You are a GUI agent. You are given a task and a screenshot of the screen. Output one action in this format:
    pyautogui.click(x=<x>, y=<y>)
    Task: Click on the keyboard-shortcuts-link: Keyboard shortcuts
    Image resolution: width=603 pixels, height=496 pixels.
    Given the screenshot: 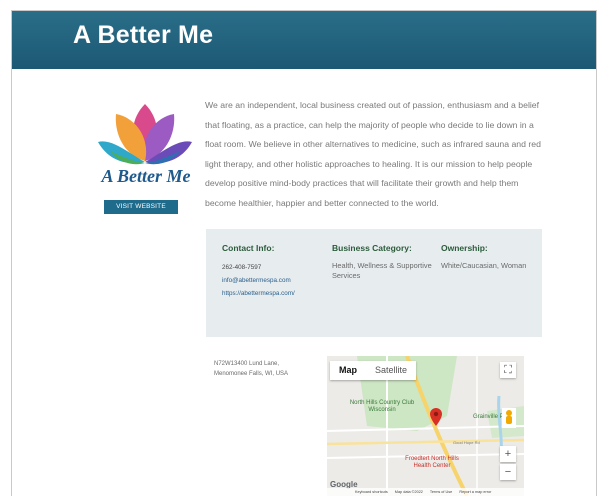 What is the action you would take?
    pyautogui.click(x=371, y=492)
    